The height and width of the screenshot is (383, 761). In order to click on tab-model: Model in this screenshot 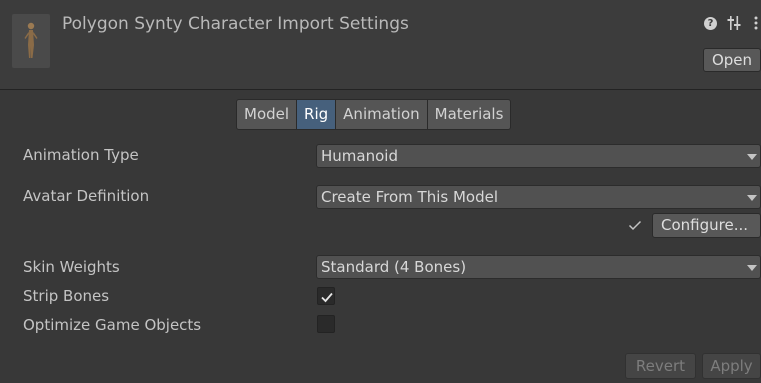, I will do `click(267, 114)`.